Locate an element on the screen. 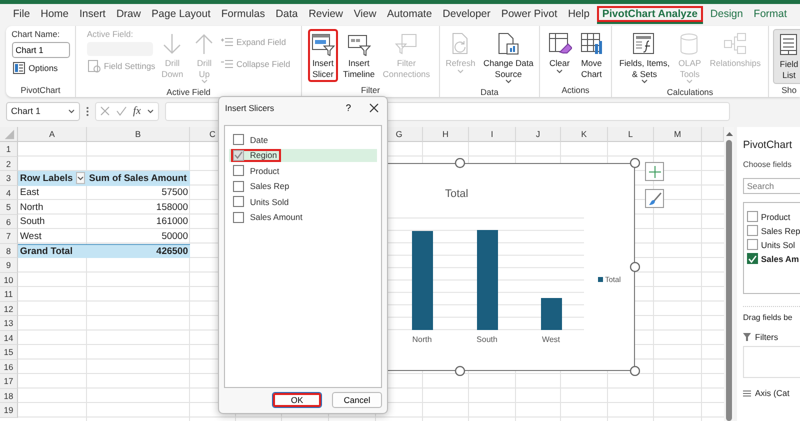 This screenshot has width=800, height=421. table-cell-text: West is located at coordinates (30, 237).